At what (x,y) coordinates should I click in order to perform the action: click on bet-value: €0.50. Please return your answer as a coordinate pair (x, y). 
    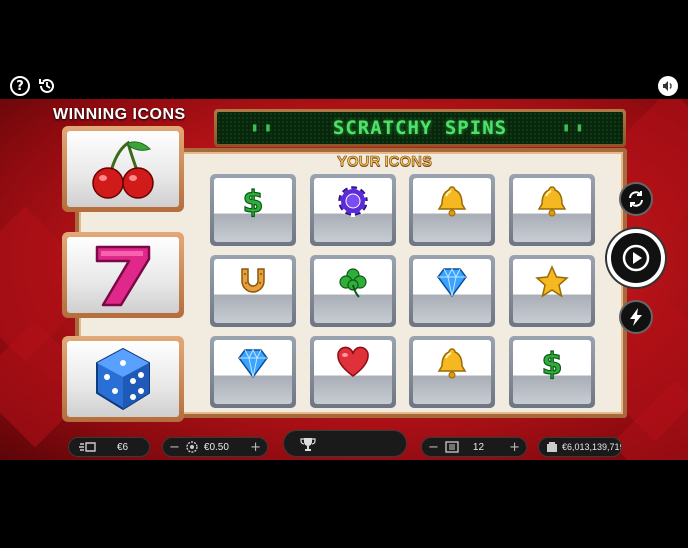
    Looking at the image, I should click on (216, 447).